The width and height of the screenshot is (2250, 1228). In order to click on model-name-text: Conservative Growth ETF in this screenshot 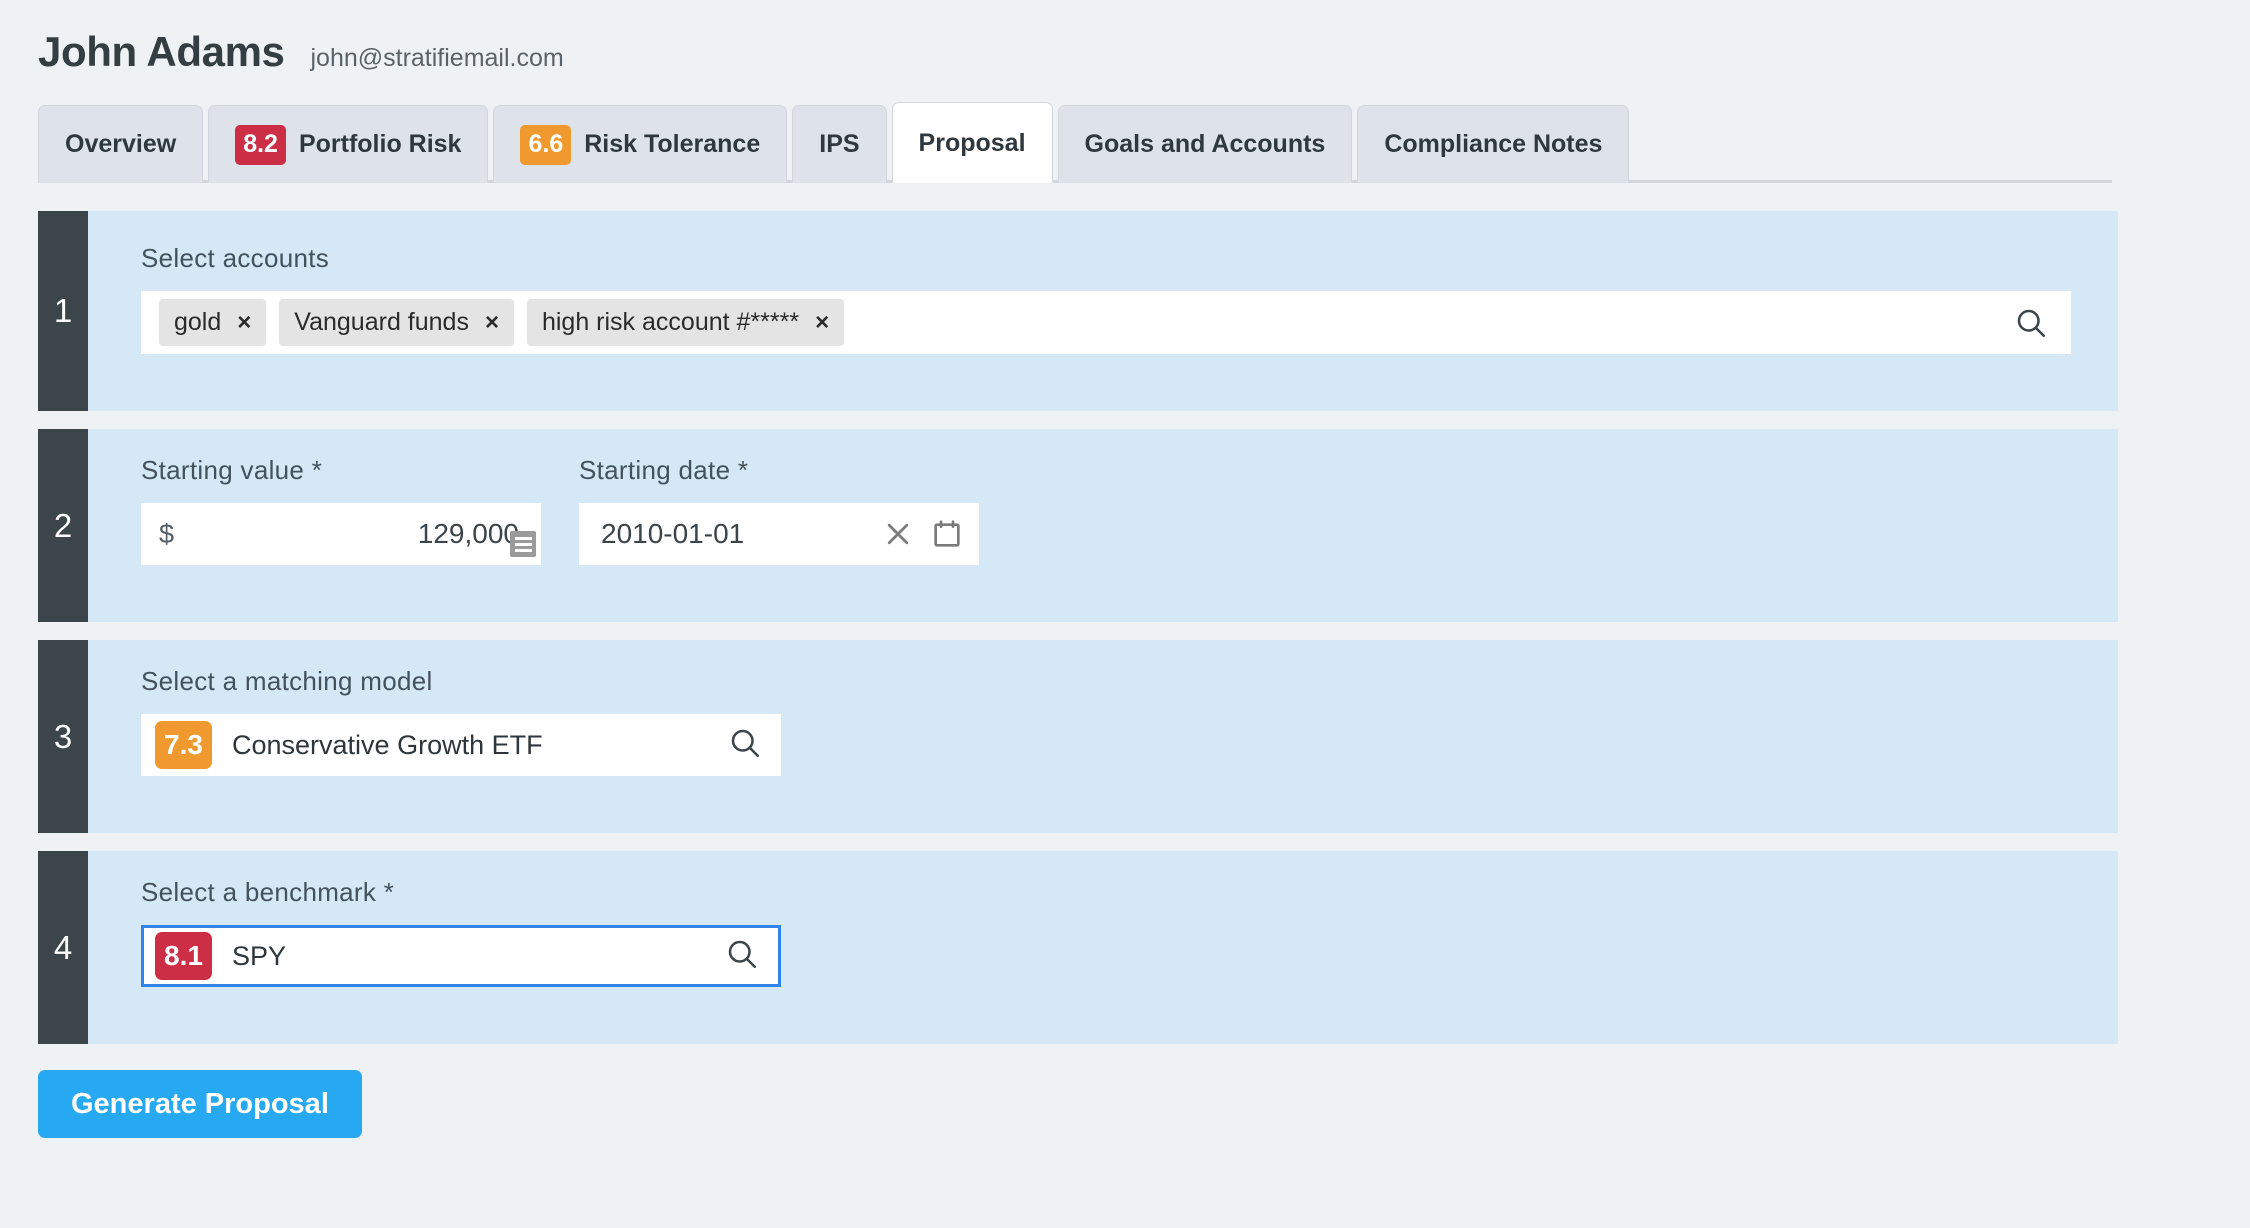, I will do `click(387, 744)`.